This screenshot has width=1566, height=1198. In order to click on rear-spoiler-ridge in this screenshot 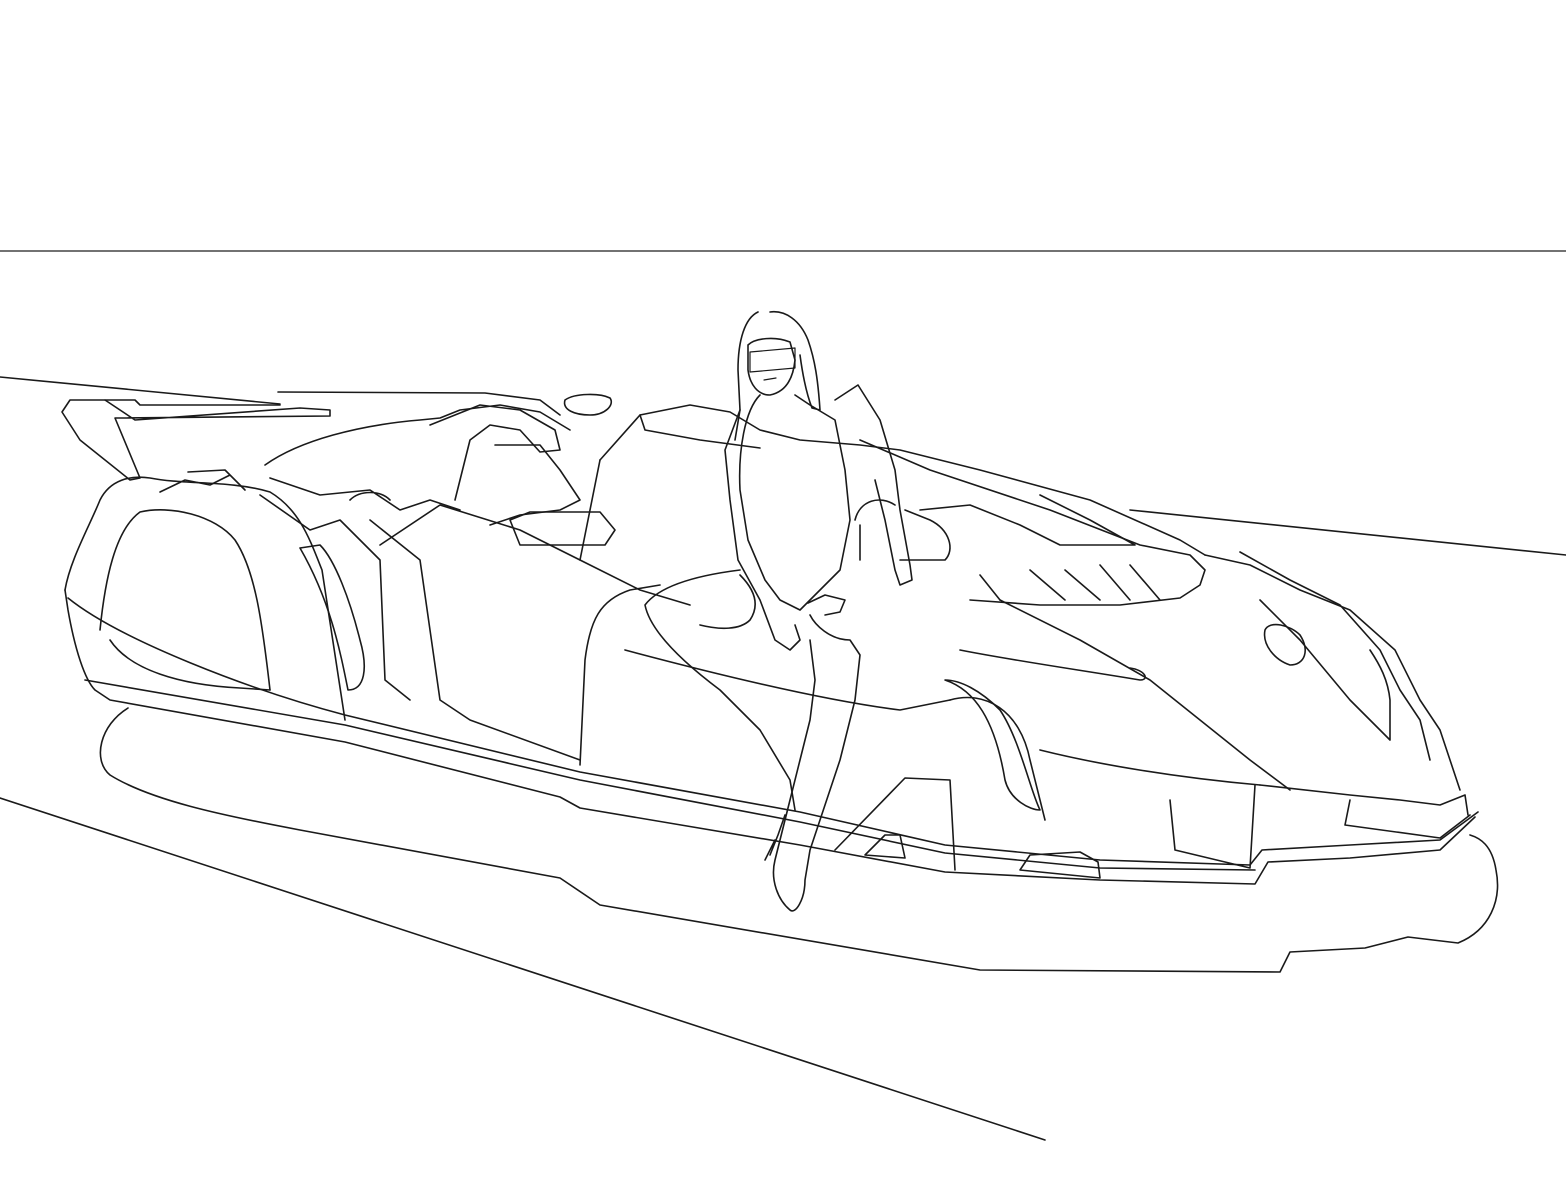, I will do `click(419, 403)`.